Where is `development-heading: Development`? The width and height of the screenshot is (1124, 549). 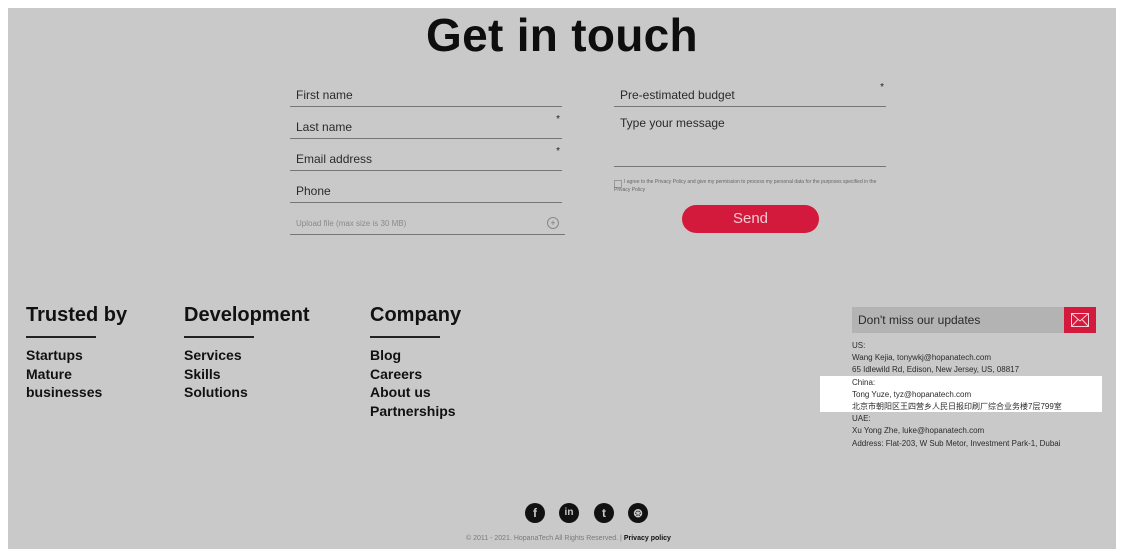
development-heading: Development is located at coordinates (247, 315).